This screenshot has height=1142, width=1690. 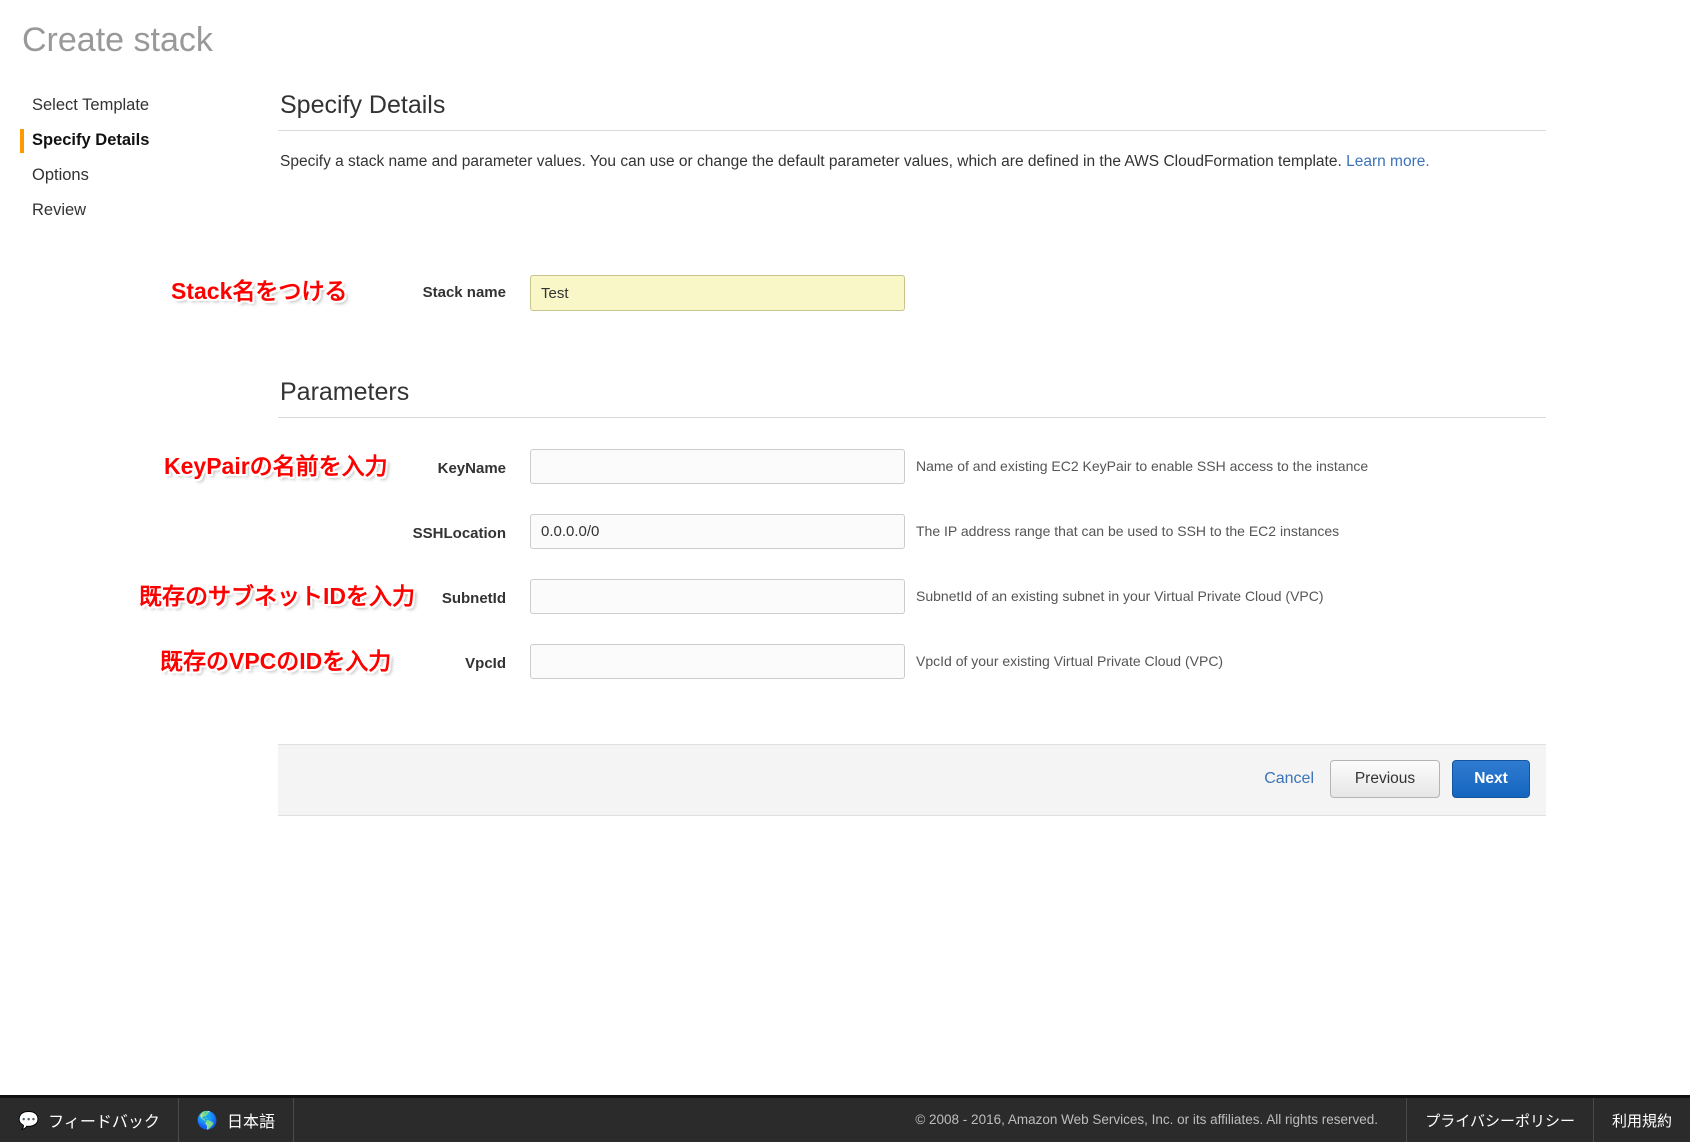 What do you see at coordinates (251, 1122) in the screenshot?
I see `language-label: 日本語` at bounding box center [251, 1122].